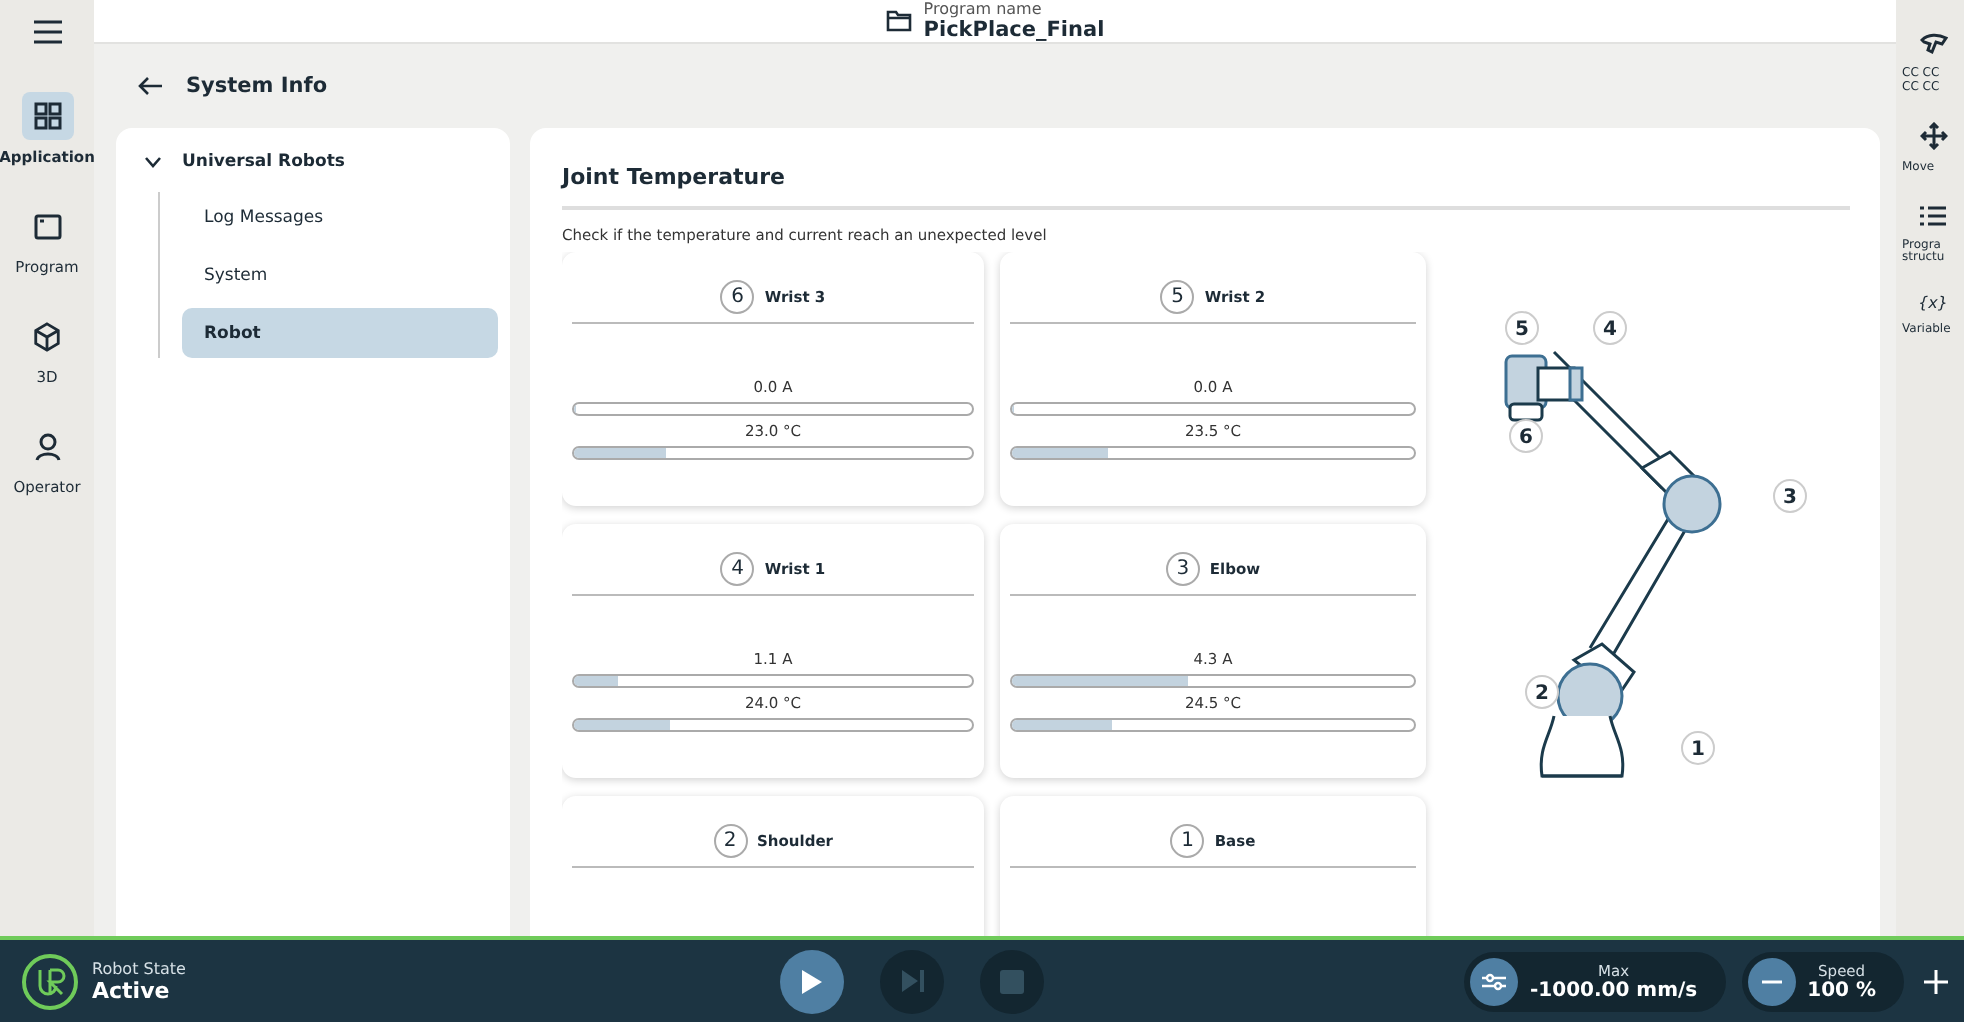  I want to click on menu-icon, so click(47, 32).